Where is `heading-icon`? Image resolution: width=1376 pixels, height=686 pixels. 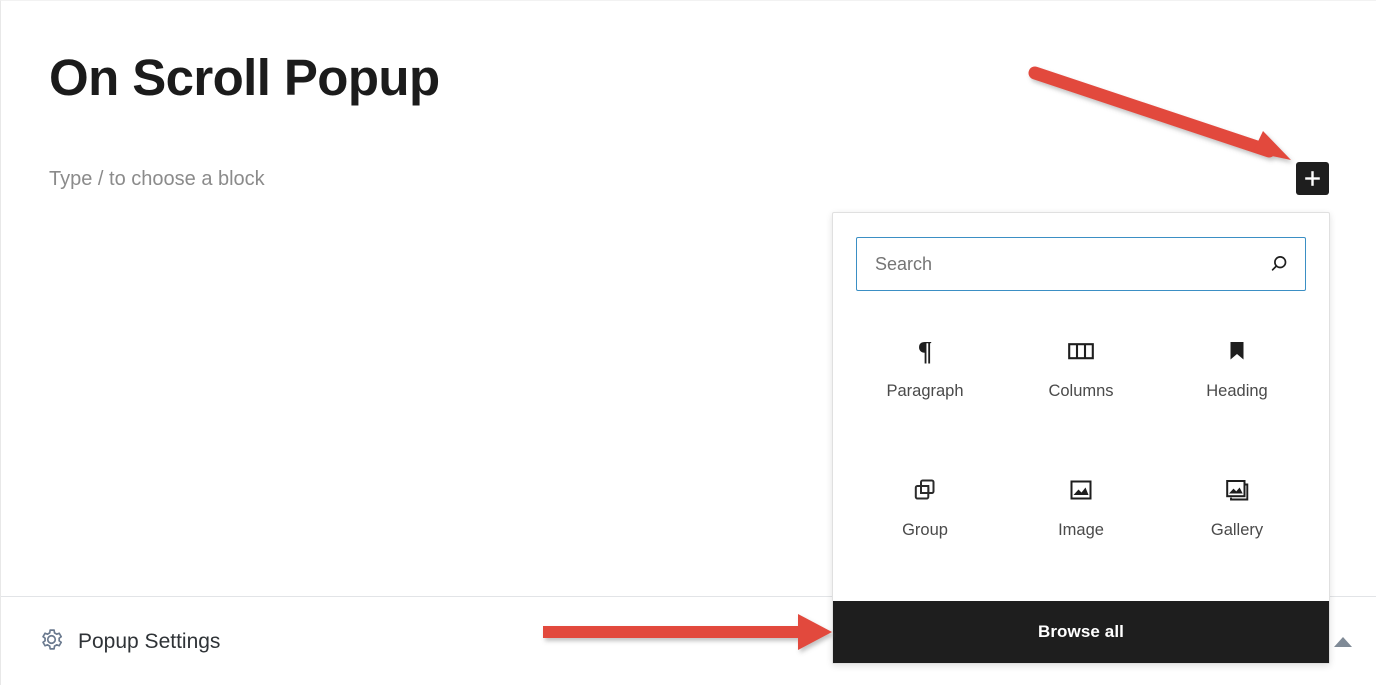 heading-icon is located at coordinates (1237, 351).